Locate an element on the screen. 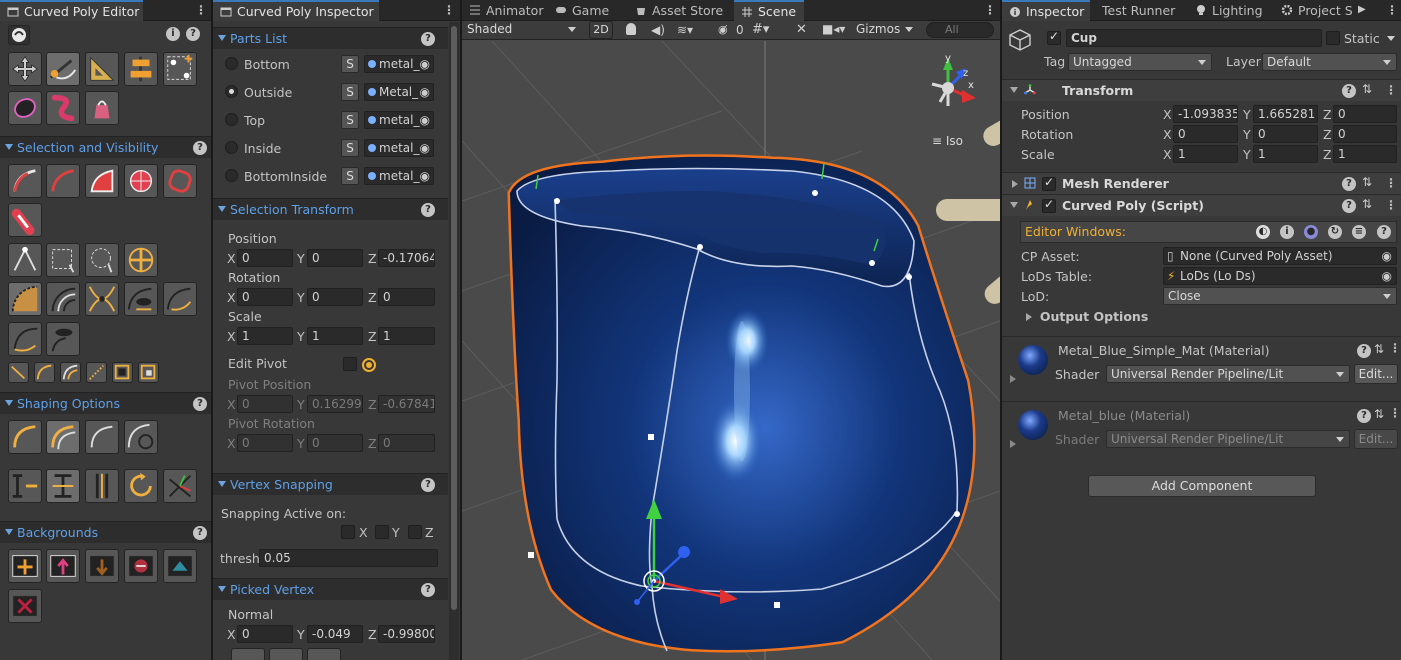 This screenshot has height=660, width=1401. part-row: Top Smetal_ ◉ is located at coordinates (329, 122).